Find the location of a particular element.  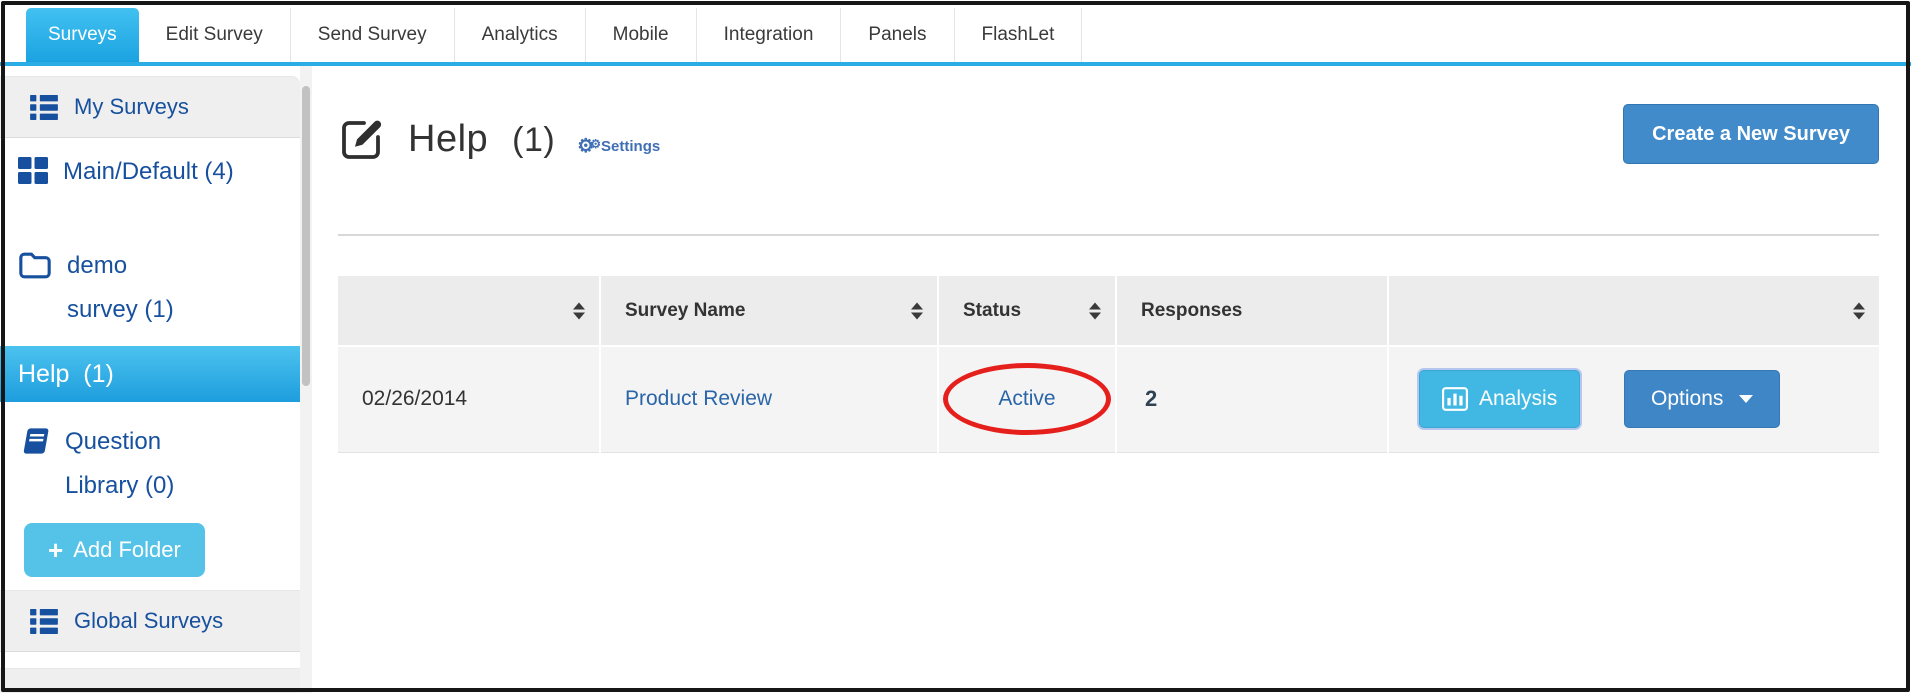

sidebar-item-help-selected: Help (1) is located at coordinates (150, 374).